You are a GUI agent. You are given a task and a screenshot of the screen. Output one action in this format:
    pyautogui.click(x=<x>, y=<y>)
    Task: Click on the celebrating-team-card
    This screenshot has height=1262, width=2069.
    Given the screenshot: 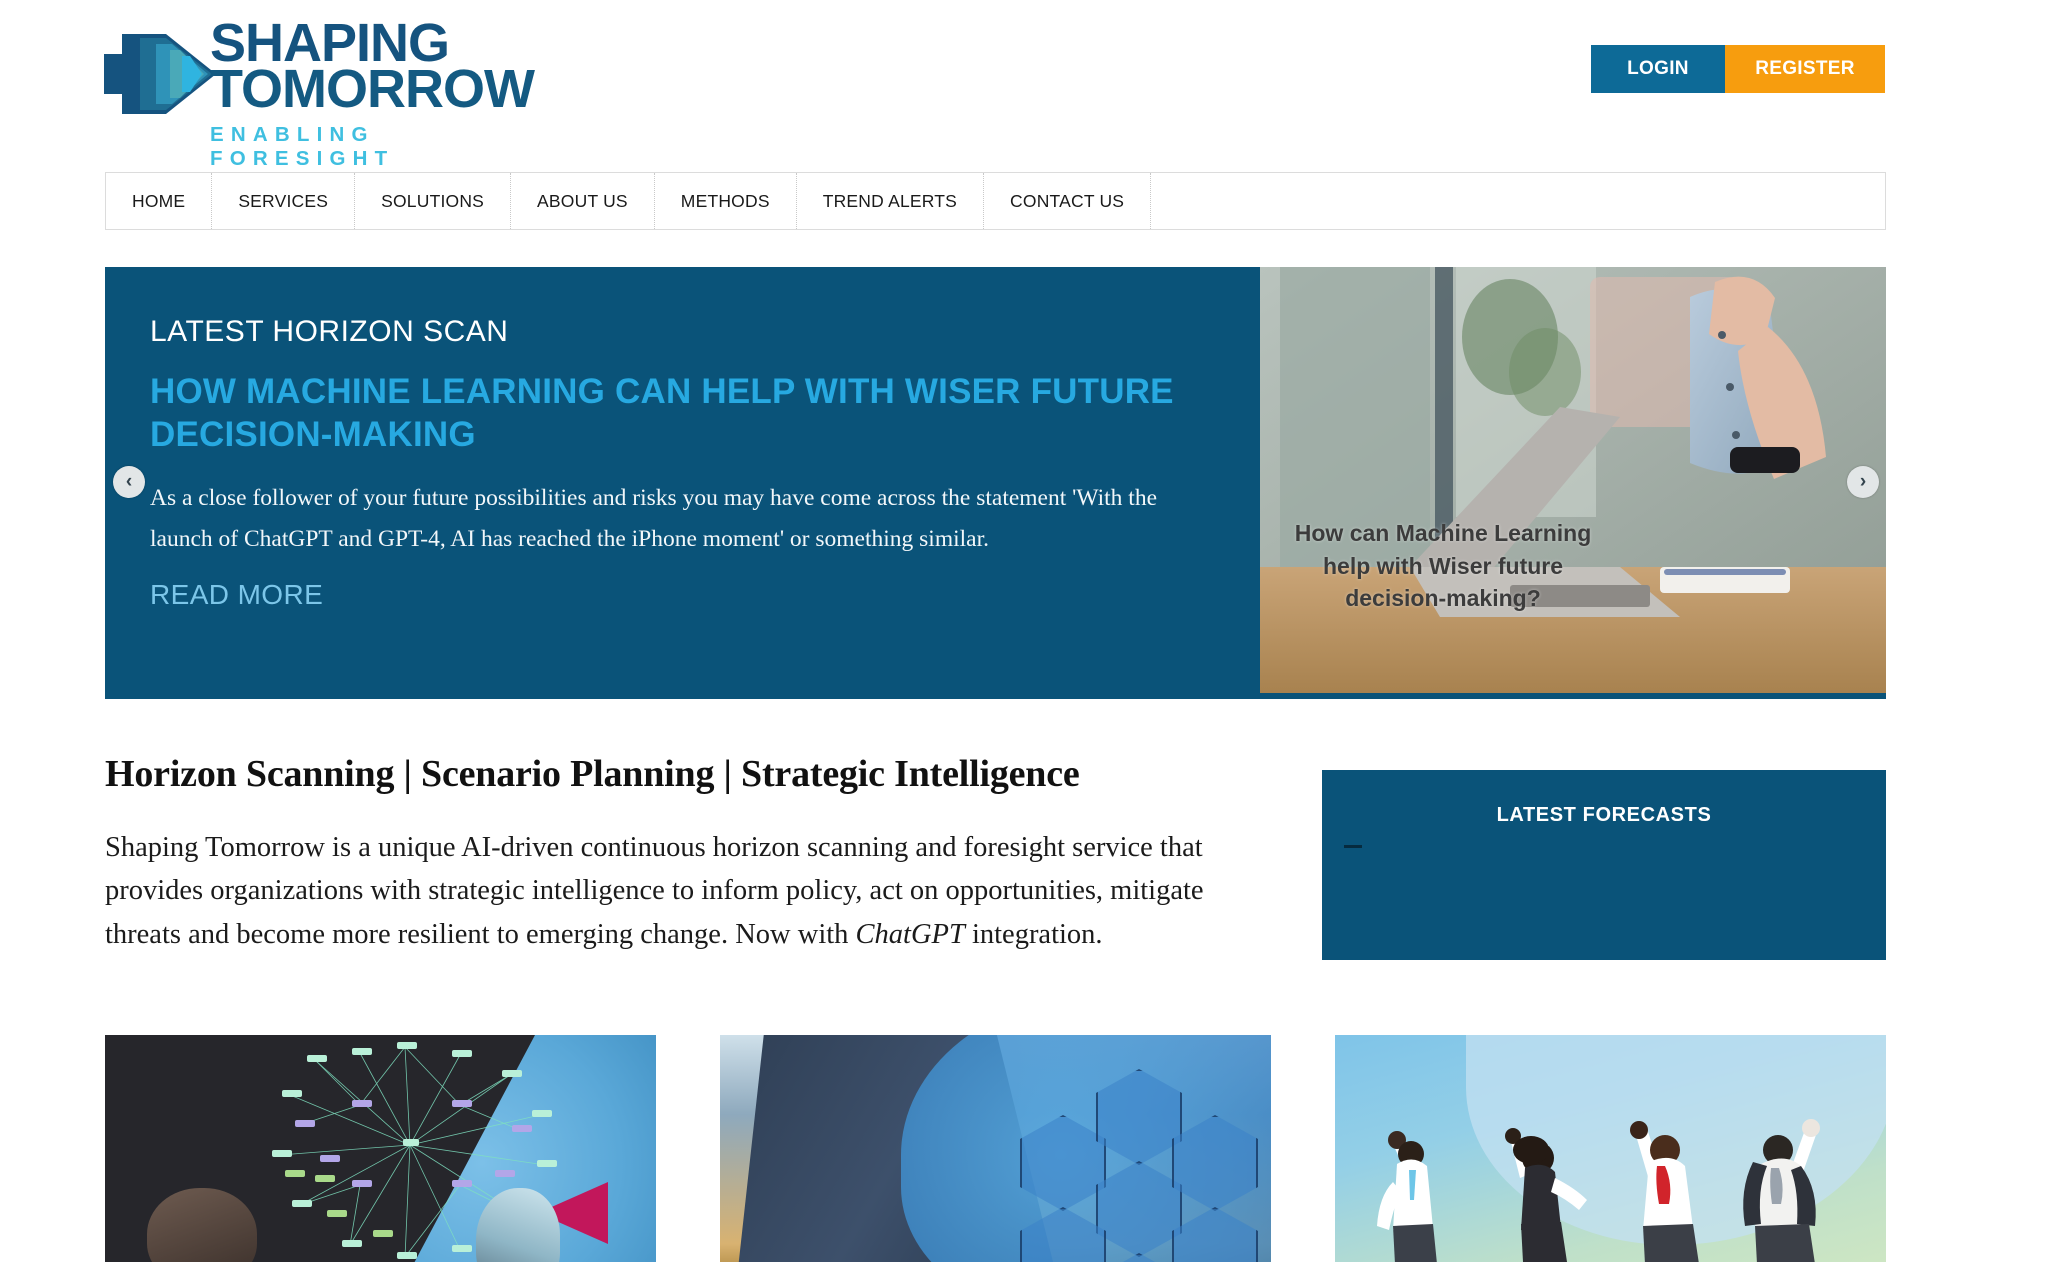 What is the action you would take?
    pyautogui.click(x=1610, y=1148)
    